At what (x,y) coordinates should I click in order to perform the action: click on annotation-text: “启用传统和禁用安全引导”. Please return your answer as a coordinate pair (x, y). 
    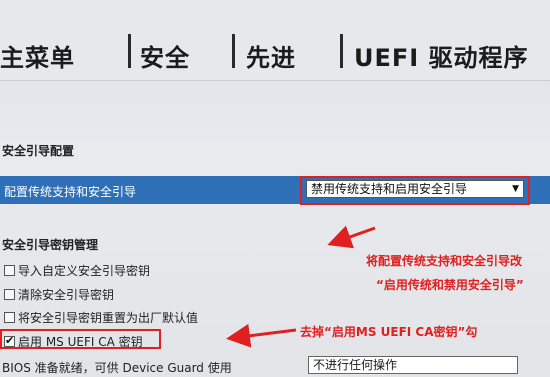
    Looking at the image, I should click on (450, 285).